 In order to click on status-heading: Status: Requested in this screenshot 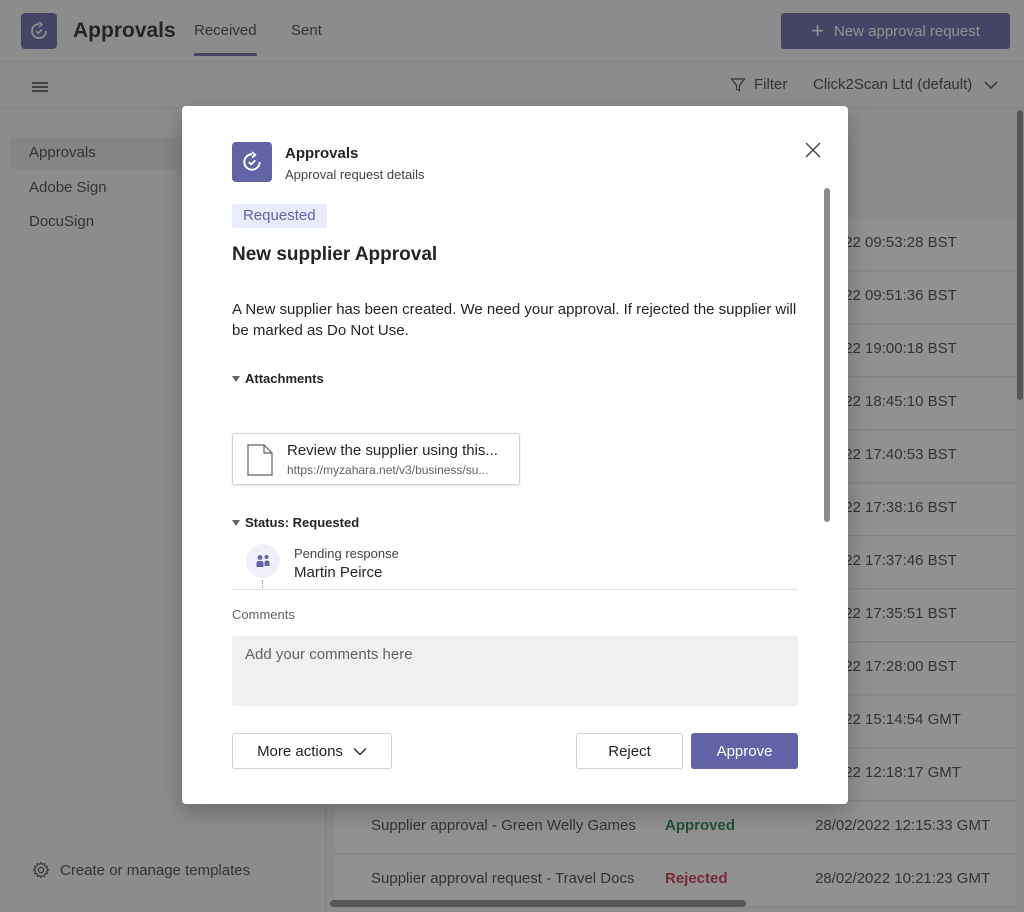, I will do `click(295, 522)`.